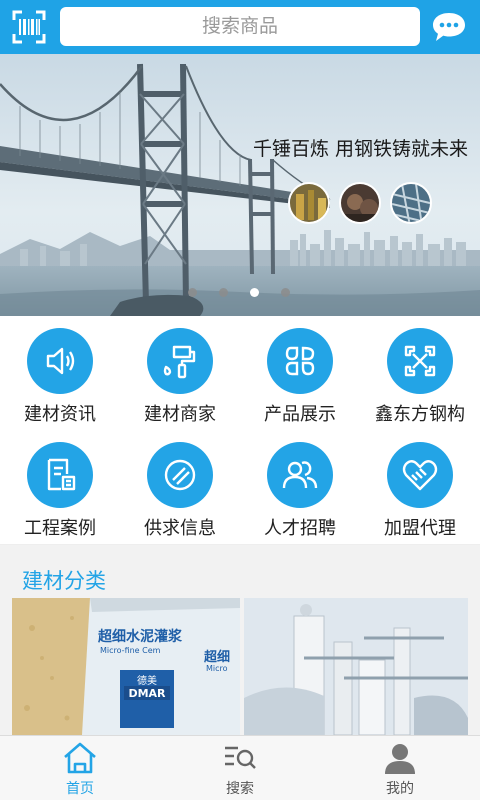 The image size is (480, 800). I want to click on grid-item-label: 供求信息, so click(180, 528).